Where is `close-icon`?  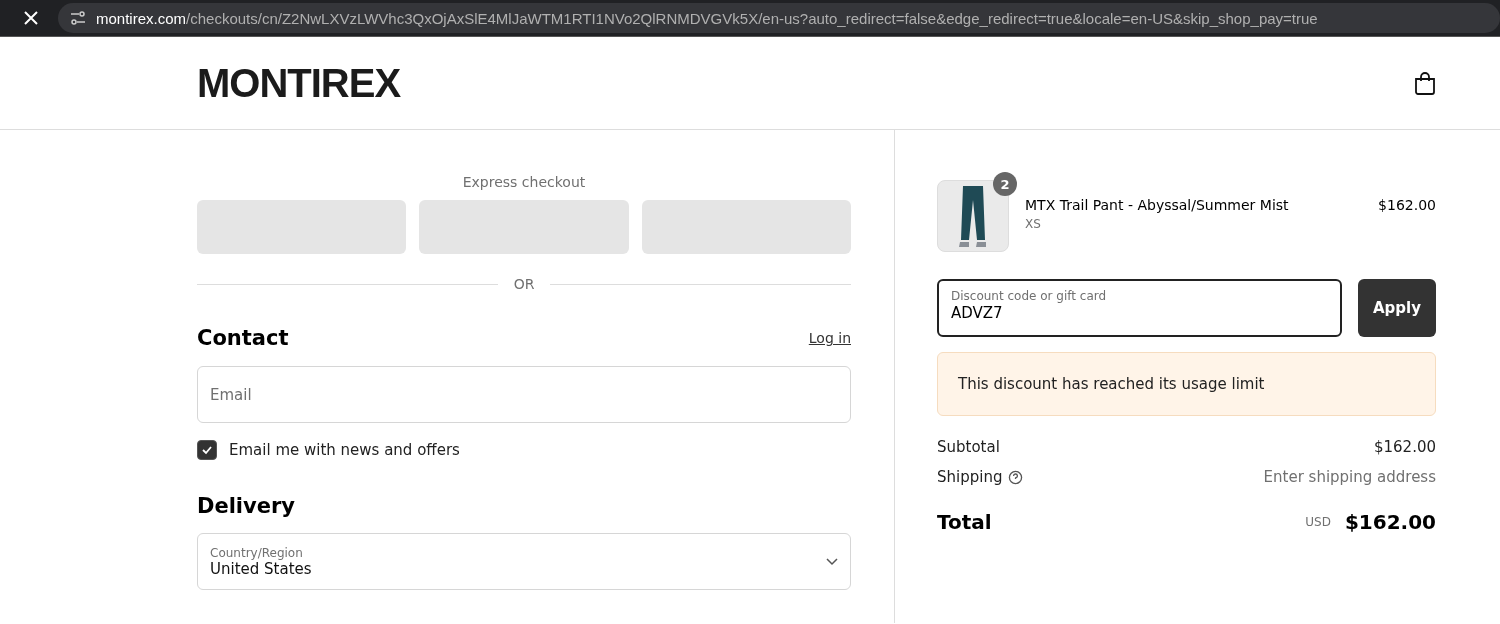
close-icon is located at coordinates (31, 18).